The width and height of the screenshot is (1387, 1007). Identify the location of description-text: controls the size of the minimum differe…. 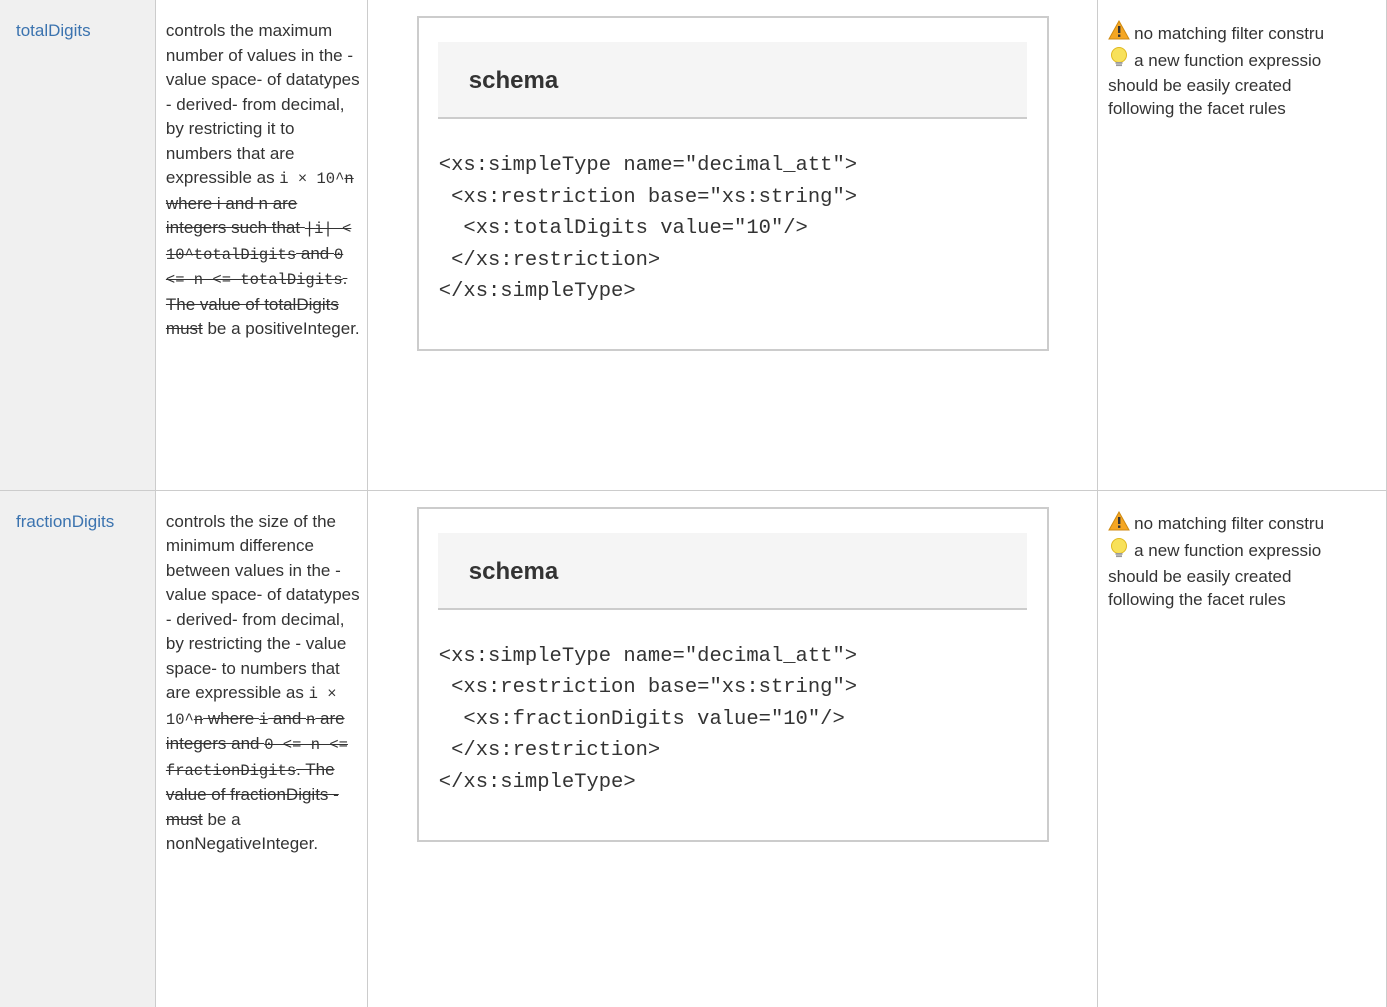
(262, 607).